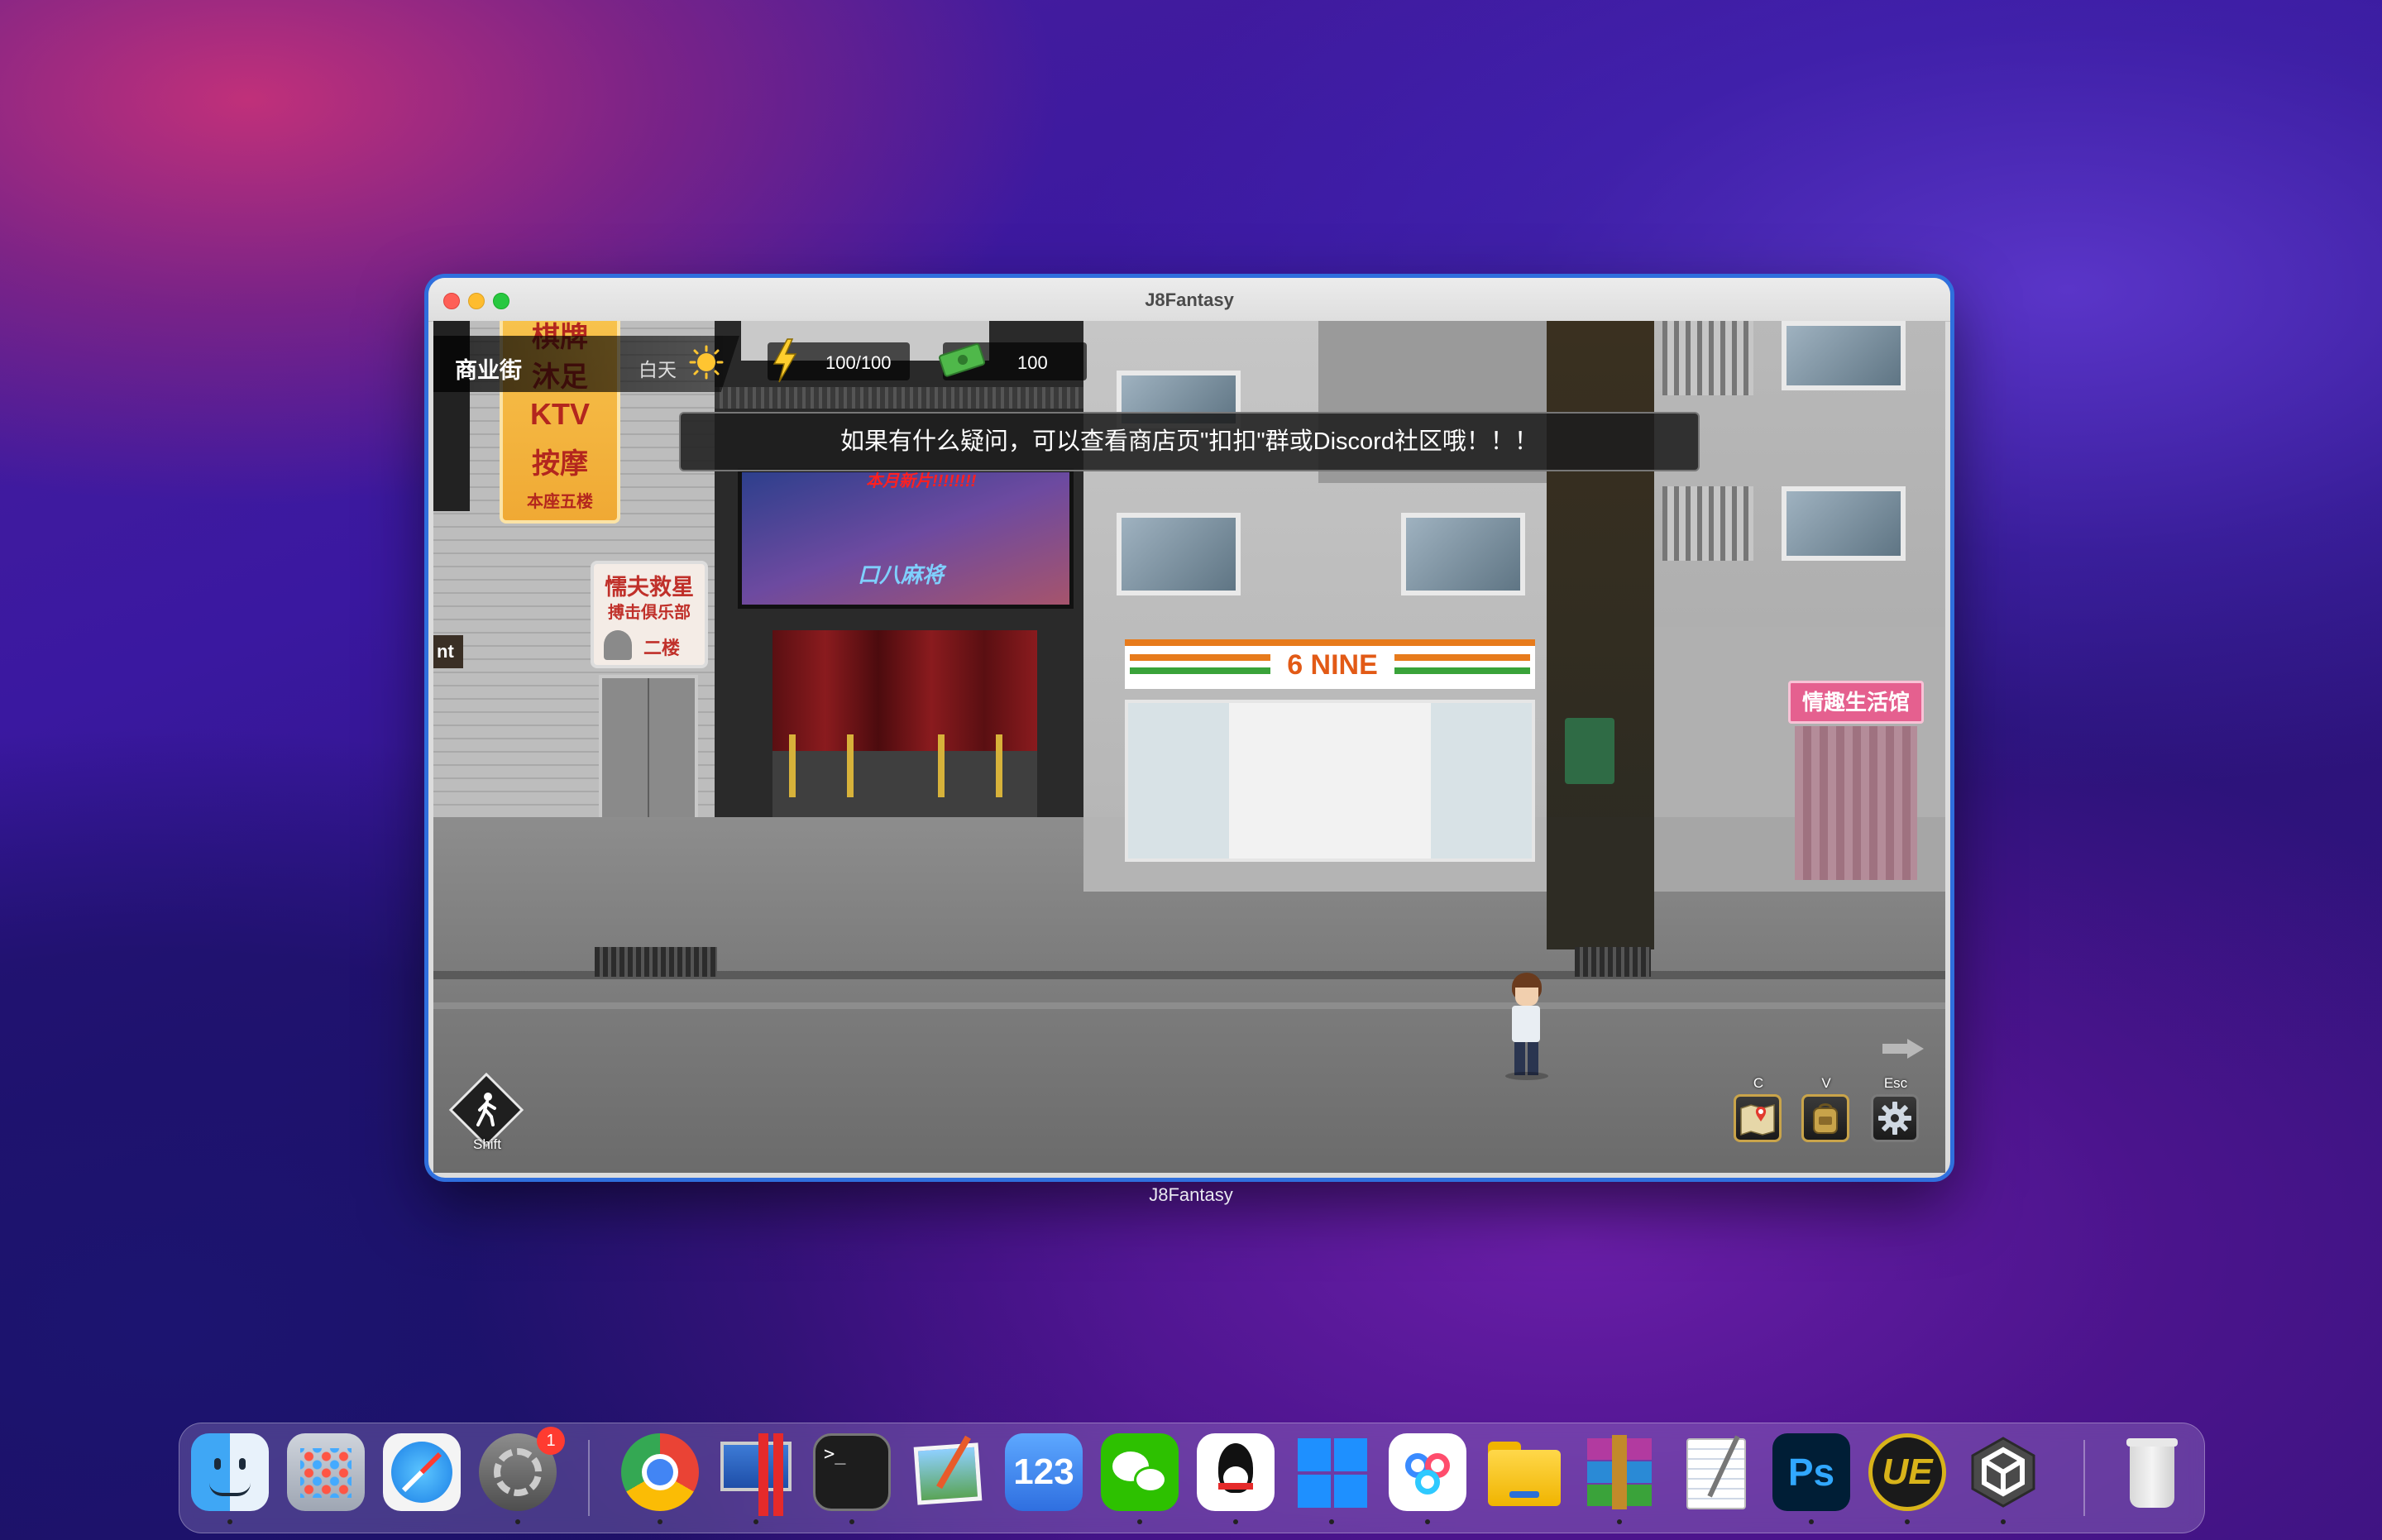 This screenshot has width=2382, height=1540. I want to click on winrar-icon, so click(1619, 1472).